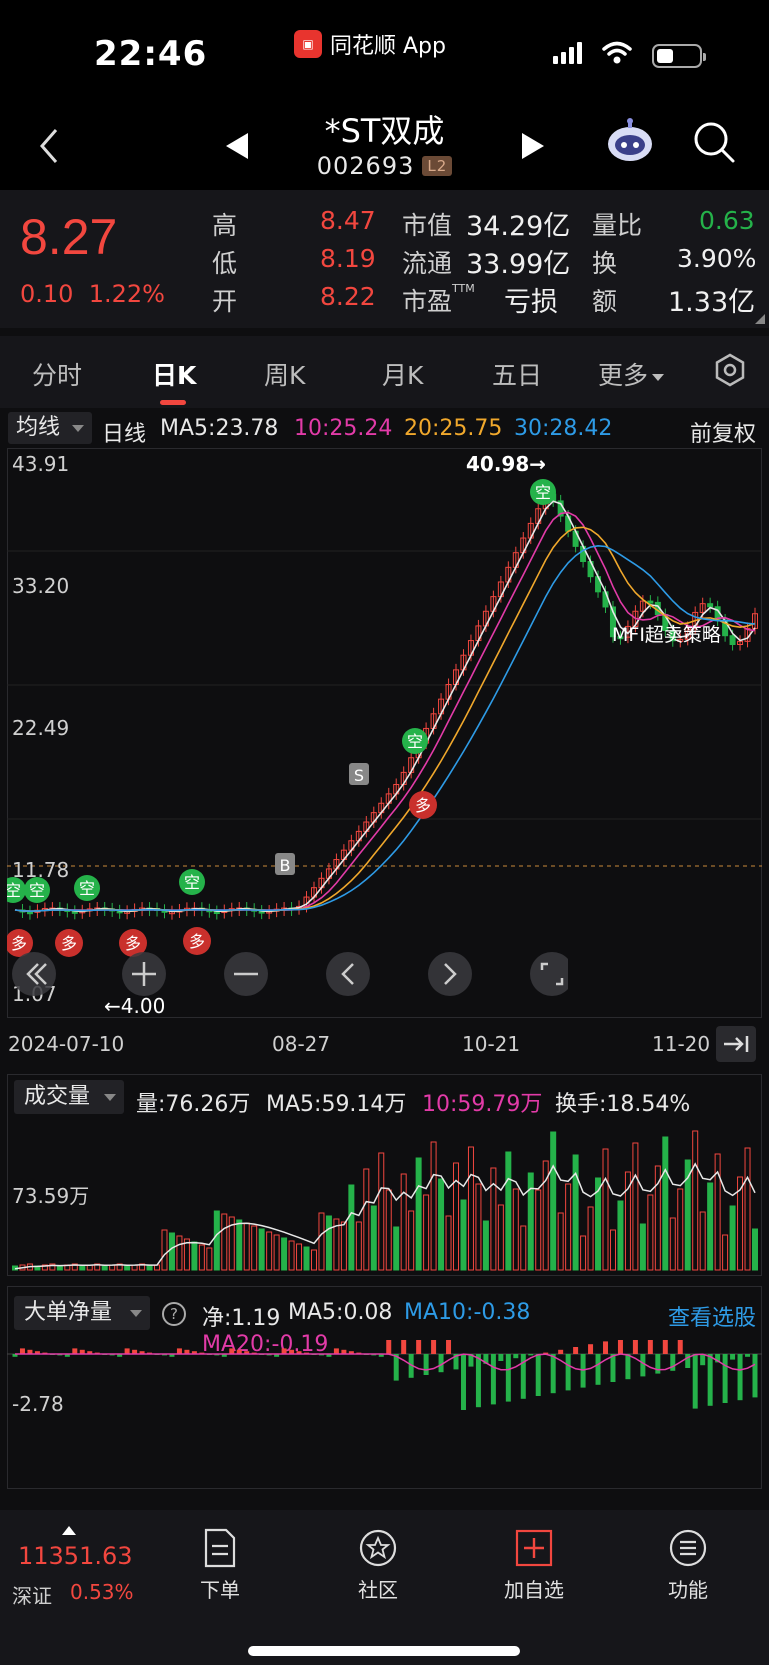 The height and width of the screenshot is (1665, 769). I want to click on tab-weekly-k: 周K, so click(284, 374).